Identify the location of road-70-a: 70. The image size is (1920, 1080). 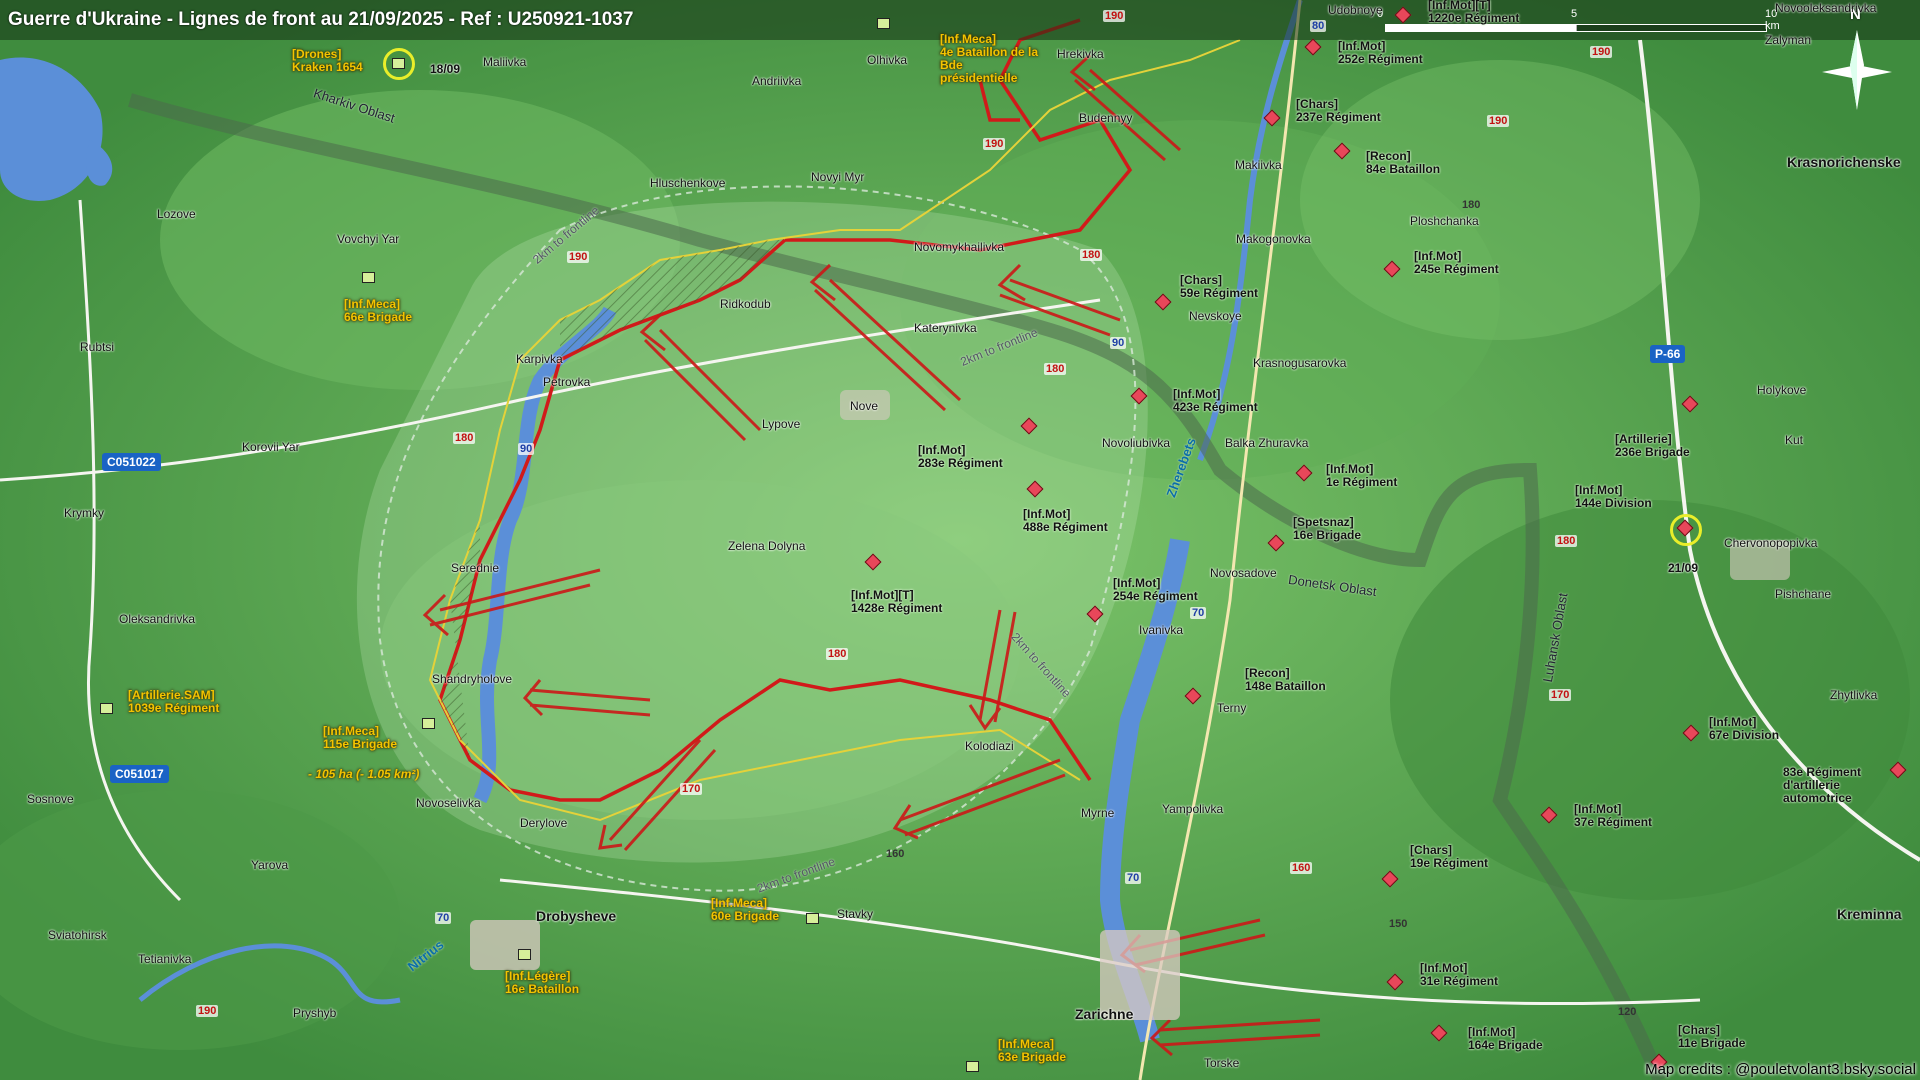
(1198, 613).